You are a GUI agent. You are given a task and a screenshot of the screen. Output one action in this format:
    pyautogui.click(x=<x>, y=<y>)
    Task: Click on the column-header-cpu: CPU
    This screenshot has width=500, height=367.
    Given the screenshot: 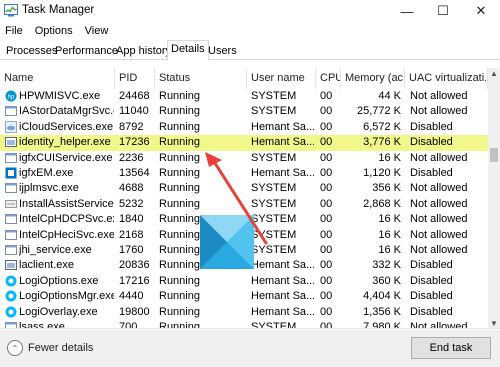 What is the action you would take?
    pyautogui.click(x=328, y=78)
    